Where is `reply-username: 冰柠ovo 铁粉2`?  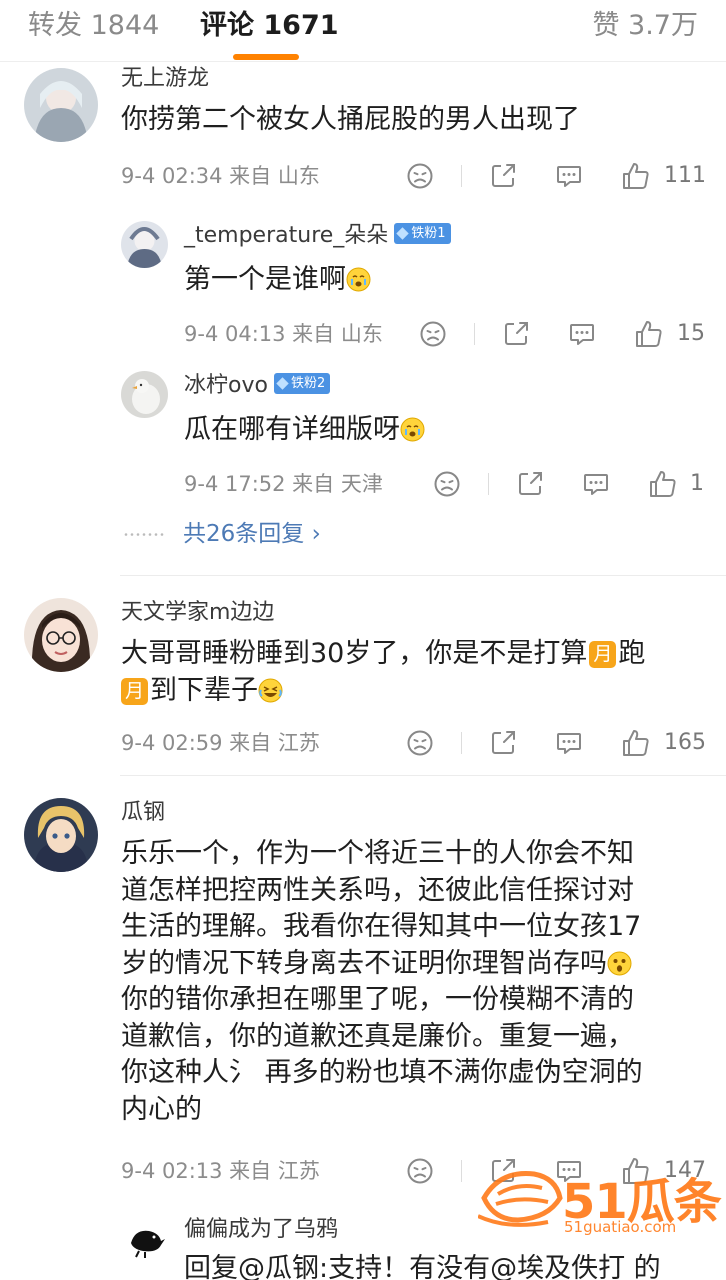
reply-username: 冰柠ovo 铁粉2 is located at coordinates (257, 386).